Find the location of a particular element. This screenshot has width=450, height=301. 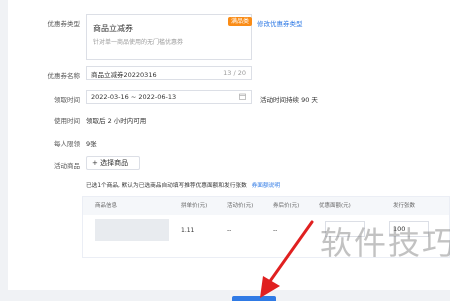

modify-coupon-type-link: 修改优惠券类型 is located at coordinates (280, 23).